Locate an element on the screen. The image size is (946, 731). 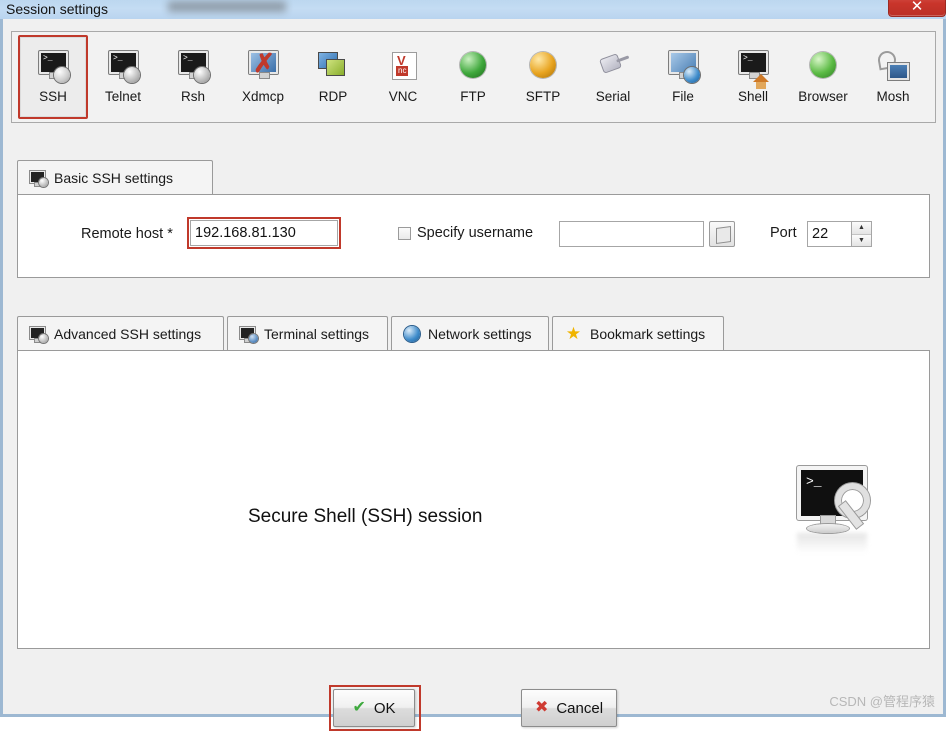
port-spinner: ▲ ▼ is located at coordinates (862, 234).